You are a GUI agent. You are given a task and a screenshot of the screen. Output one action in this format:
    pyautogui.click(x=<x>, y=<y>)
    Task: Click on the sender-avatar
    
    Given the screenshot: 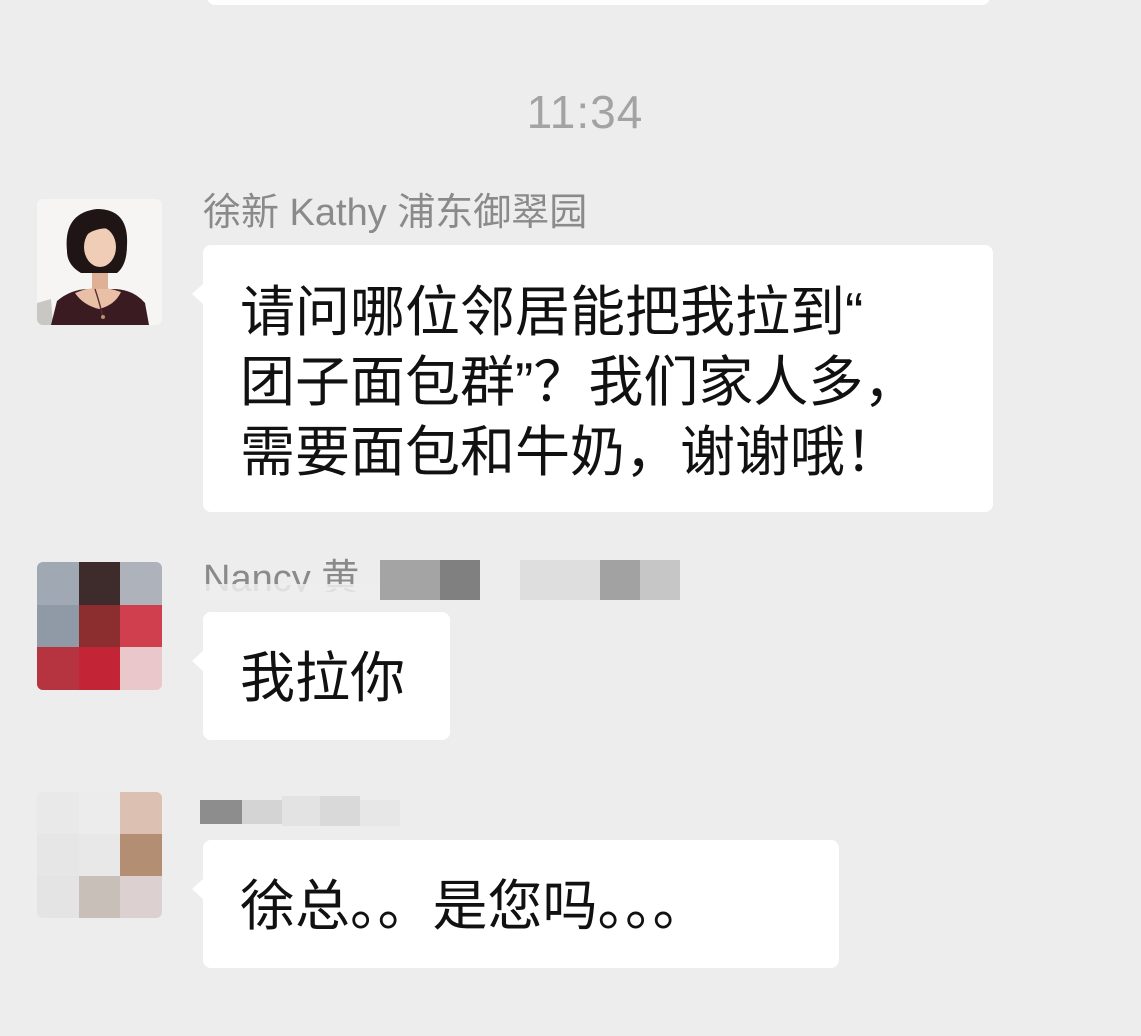 What is the action you would take?
    pyautogui.click(x=99, y=262)
    